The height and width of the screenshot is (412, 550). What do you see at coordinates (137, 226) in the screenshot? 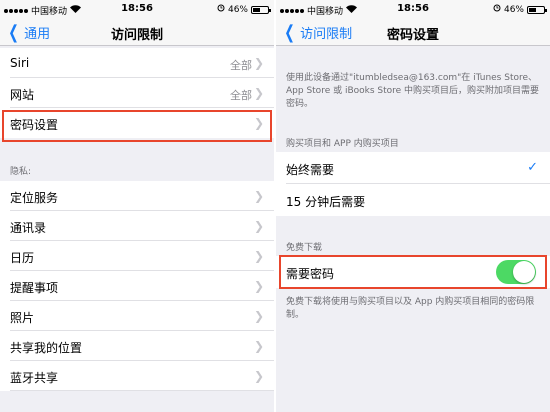
I see `list-item-contacts: 通讯录 ❯` at bounding box center [137, 226].